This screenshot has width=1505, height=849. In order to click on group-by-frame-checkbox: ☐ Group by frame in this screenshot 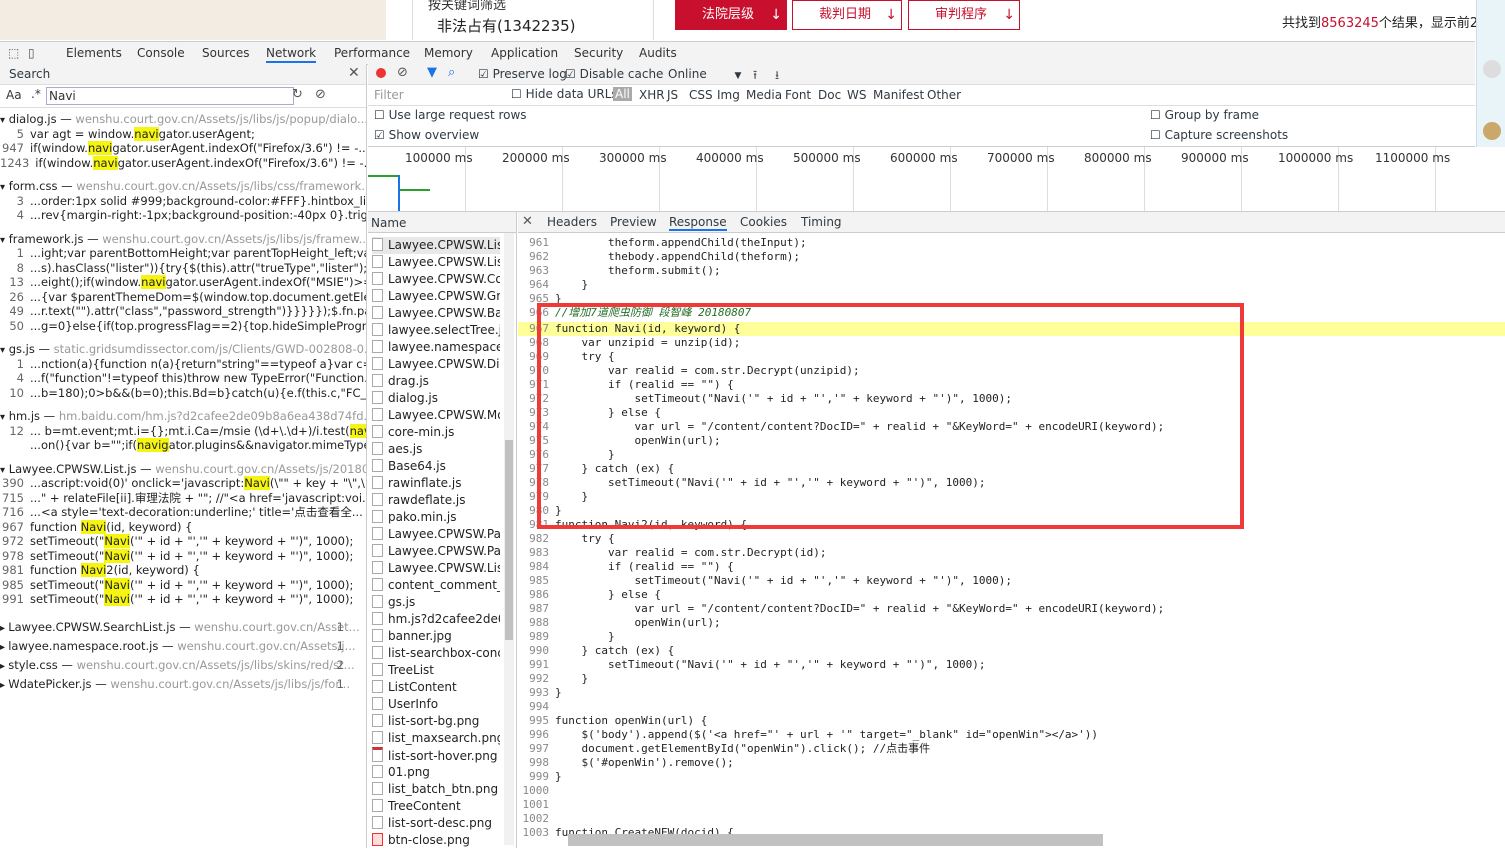, I will do `click(1204, 115)`.